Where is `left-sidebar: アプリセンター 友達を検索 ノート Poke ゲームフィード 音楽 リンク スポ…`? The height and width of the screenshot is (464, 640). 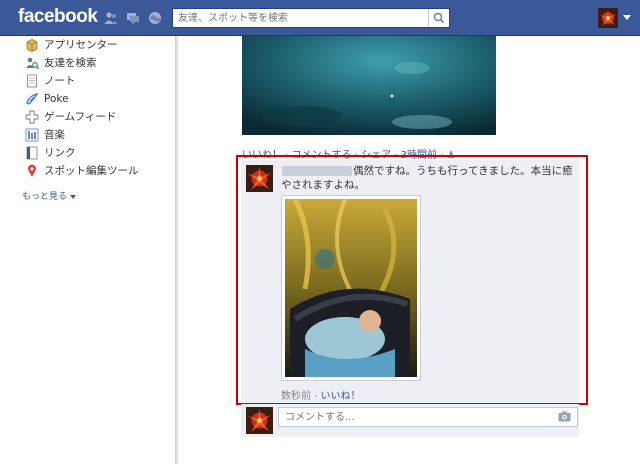
left-sidebar: アプリセンター 友達を検索 ノート Poke ゲームフィード 音楽 リンク スポ… is located at coordinates (95, 108).